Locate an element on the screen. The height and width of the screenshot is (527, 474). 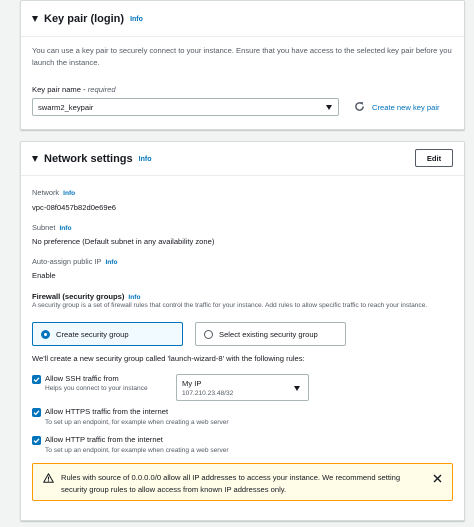
ssh-checkbox is located at coordinates (36, 379).